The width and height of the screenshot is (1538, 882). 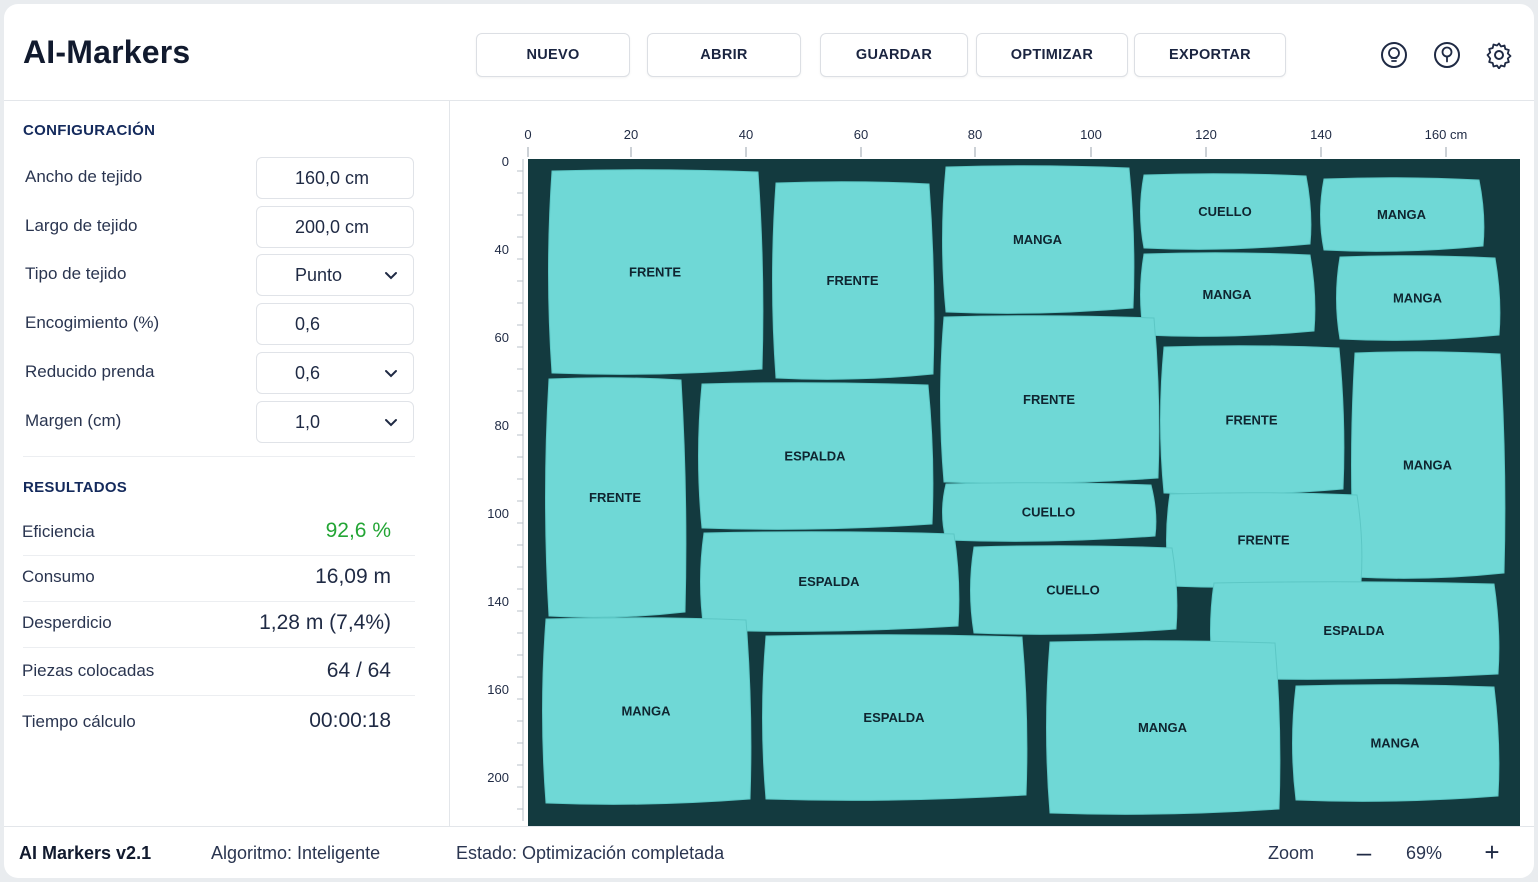 I want to click on new-button: NUEVO, so click(x=553, y=55).